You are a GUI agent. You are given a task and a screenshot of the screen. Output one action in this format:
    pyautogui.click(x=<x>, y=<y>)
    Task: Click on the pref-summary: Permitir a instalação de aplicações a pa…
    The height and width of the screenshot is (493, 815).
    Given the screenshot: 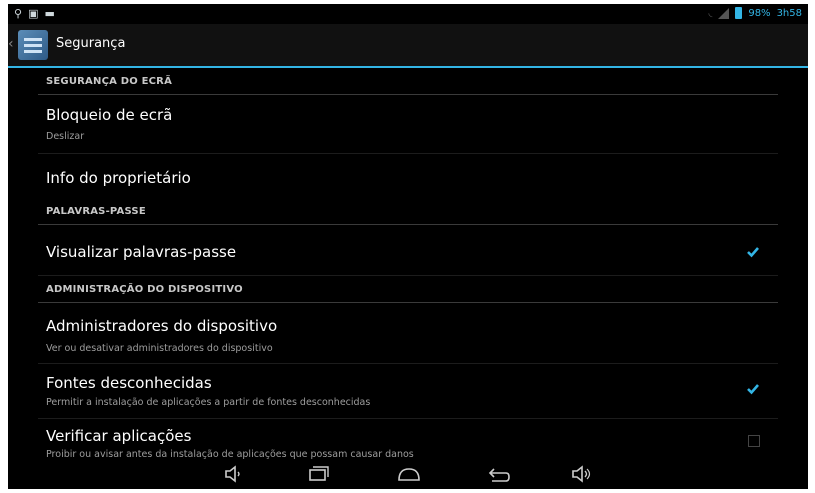 What is the action you would take?
    pyautogui.click(x=208, y=402)
    